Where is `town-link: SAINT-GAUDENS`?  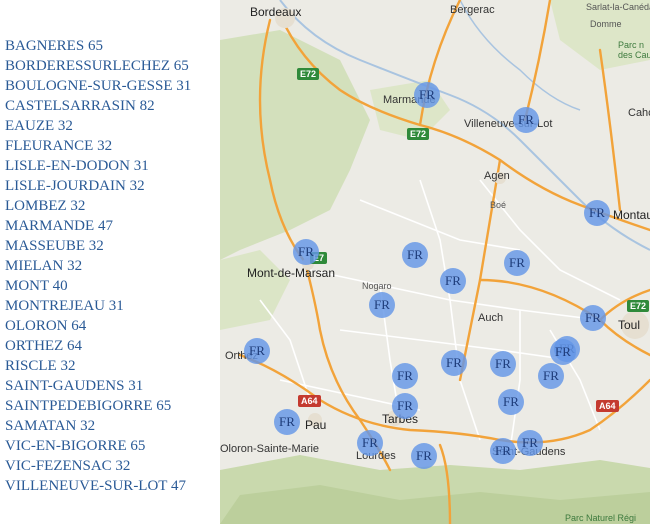 town-link: SAINT-GAUDENS is located at coordinates (64, 386).